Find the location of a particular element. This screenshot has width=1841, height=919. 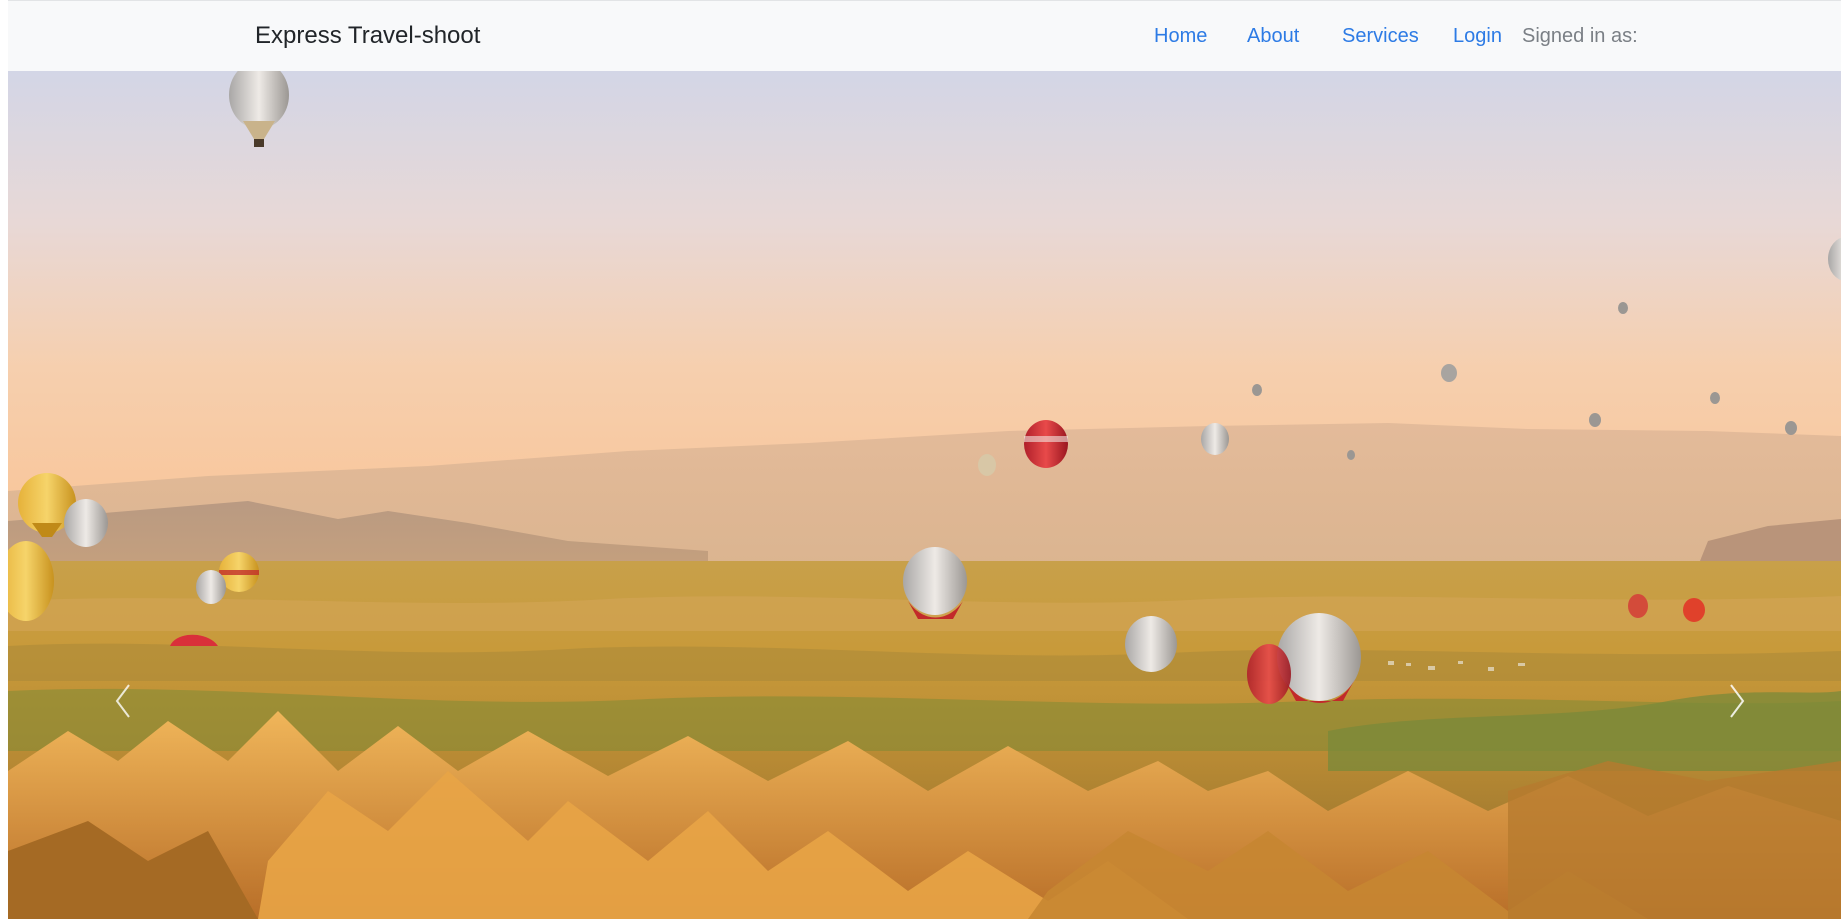

chevron-left-icon is located at coordinates (122, 701).